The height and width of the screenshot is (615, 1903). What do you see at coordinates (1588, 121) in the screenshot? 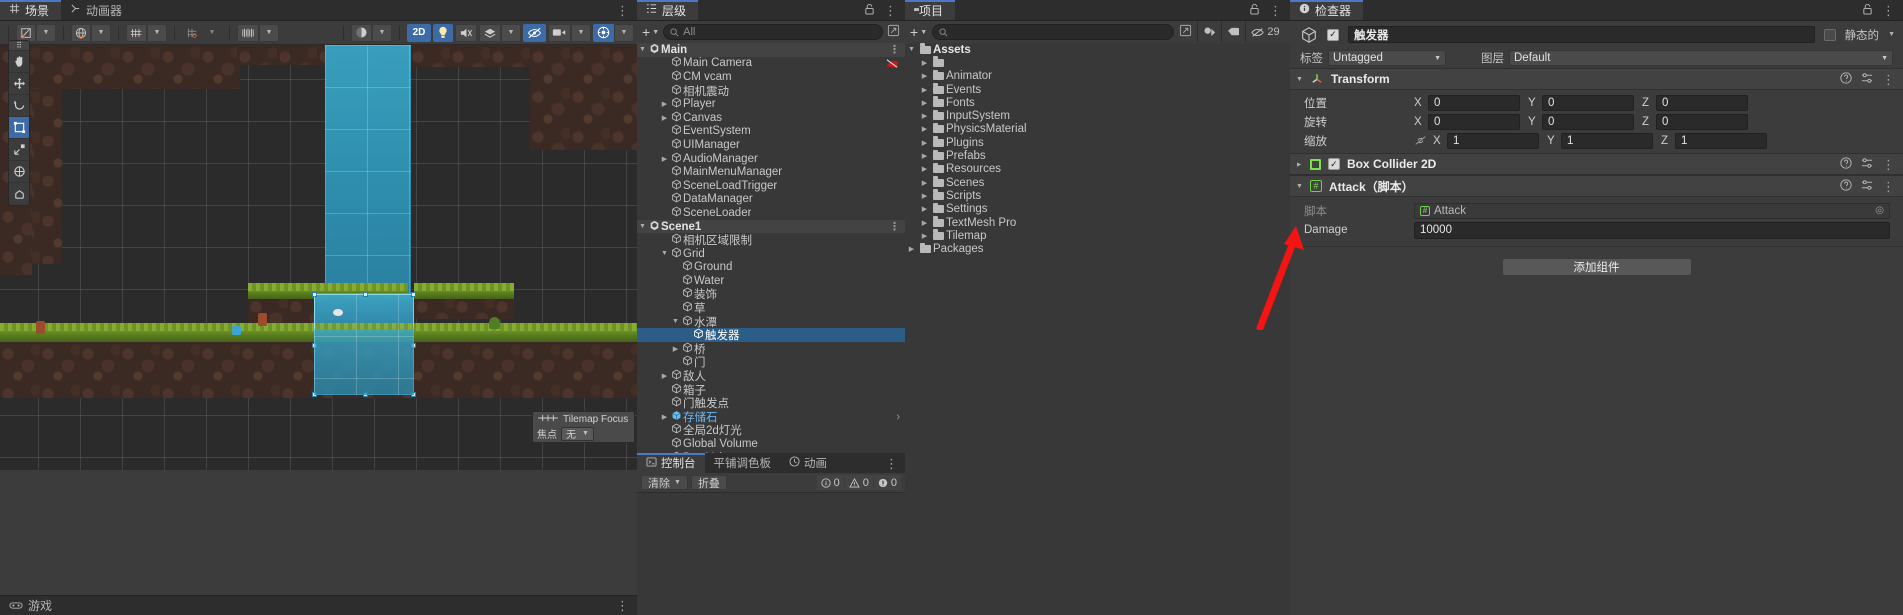
I see `transform-旋转-y-input: 0` at bounding box center [1588, 121].